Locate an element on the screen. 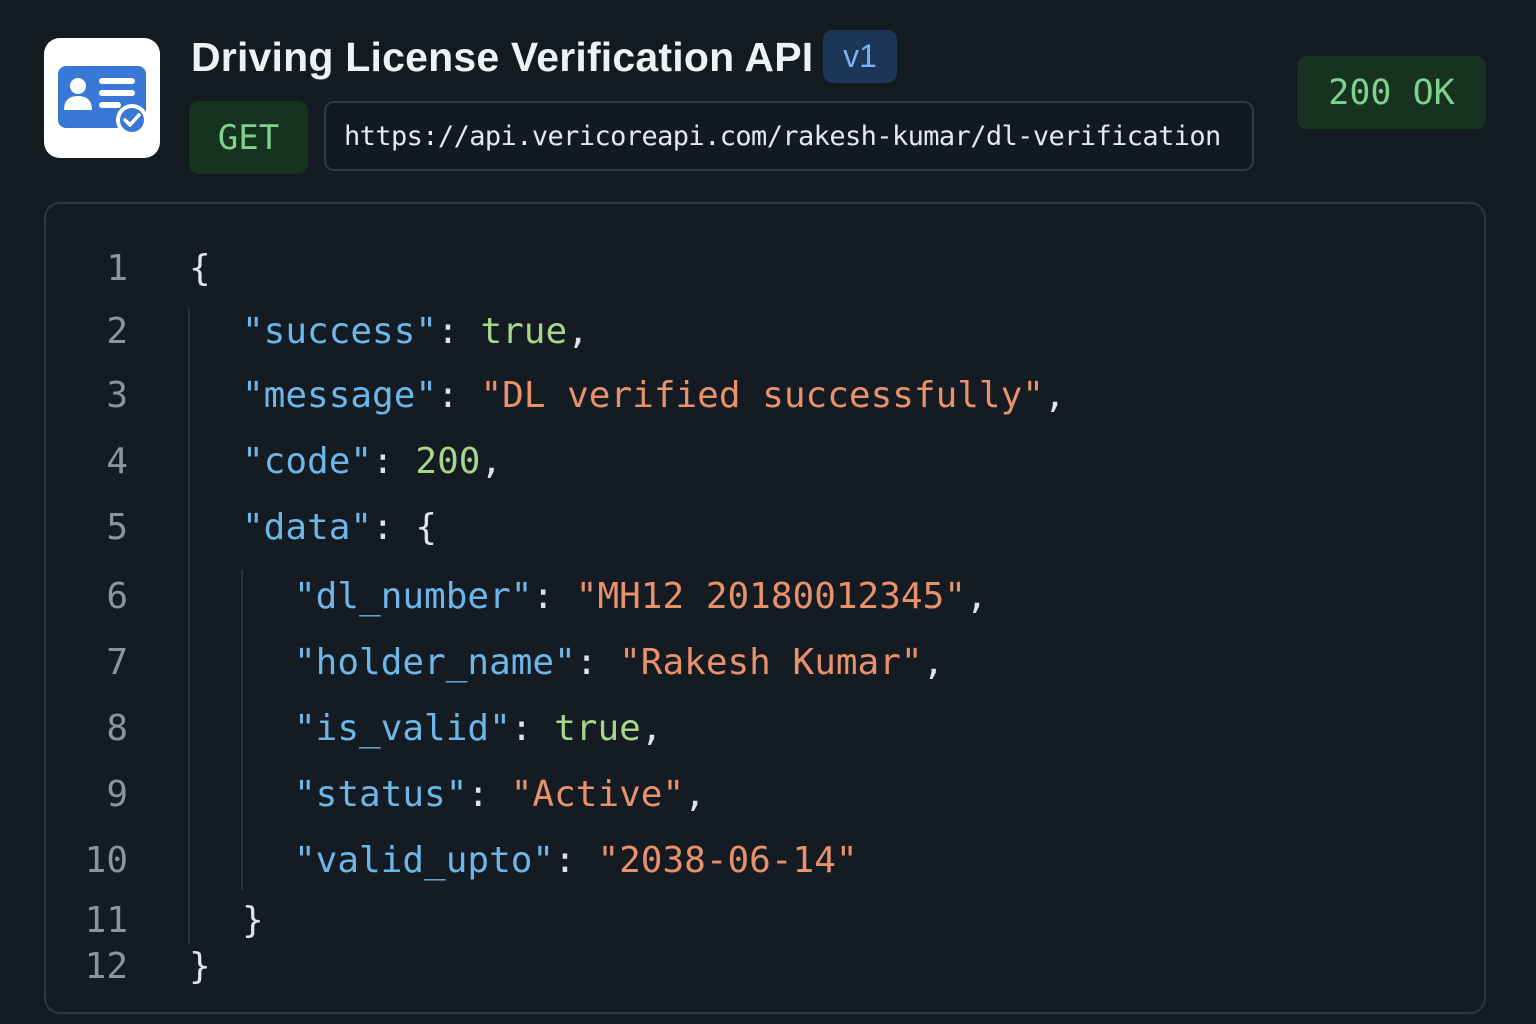  line-number: 2 is located at coordinates (117, 331).